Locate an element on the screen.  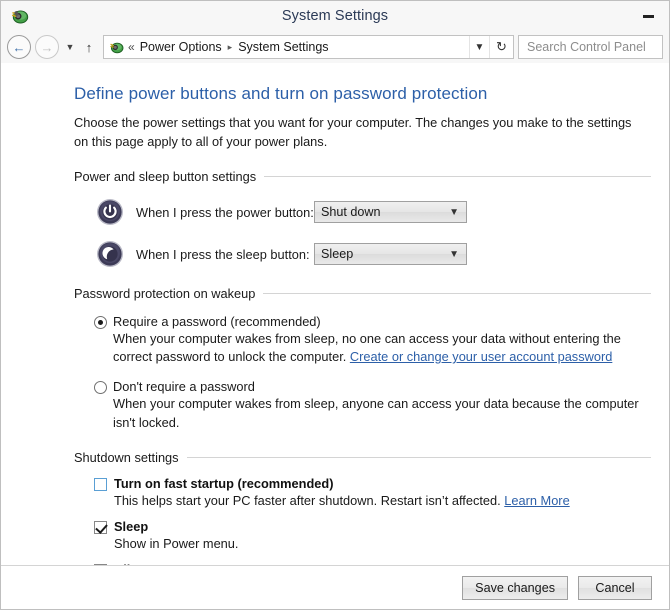
power-button-action-value: Shut down is located at coordinates (351, 212).